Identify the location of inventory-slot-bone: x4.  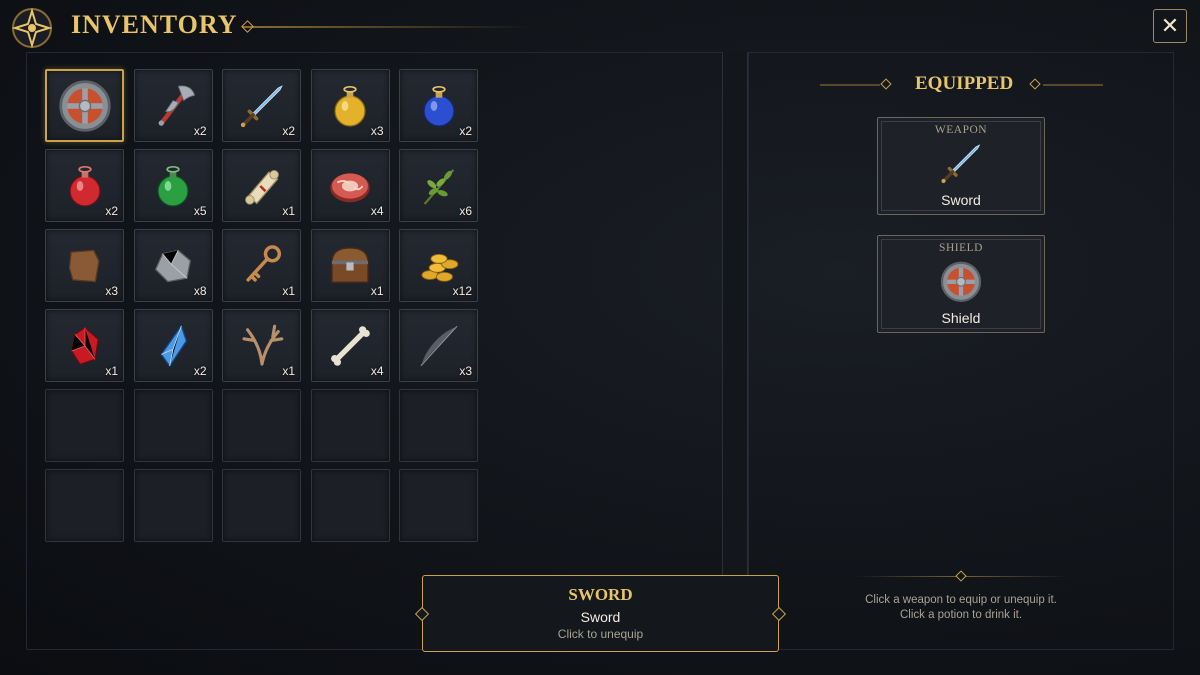
(350, 345).